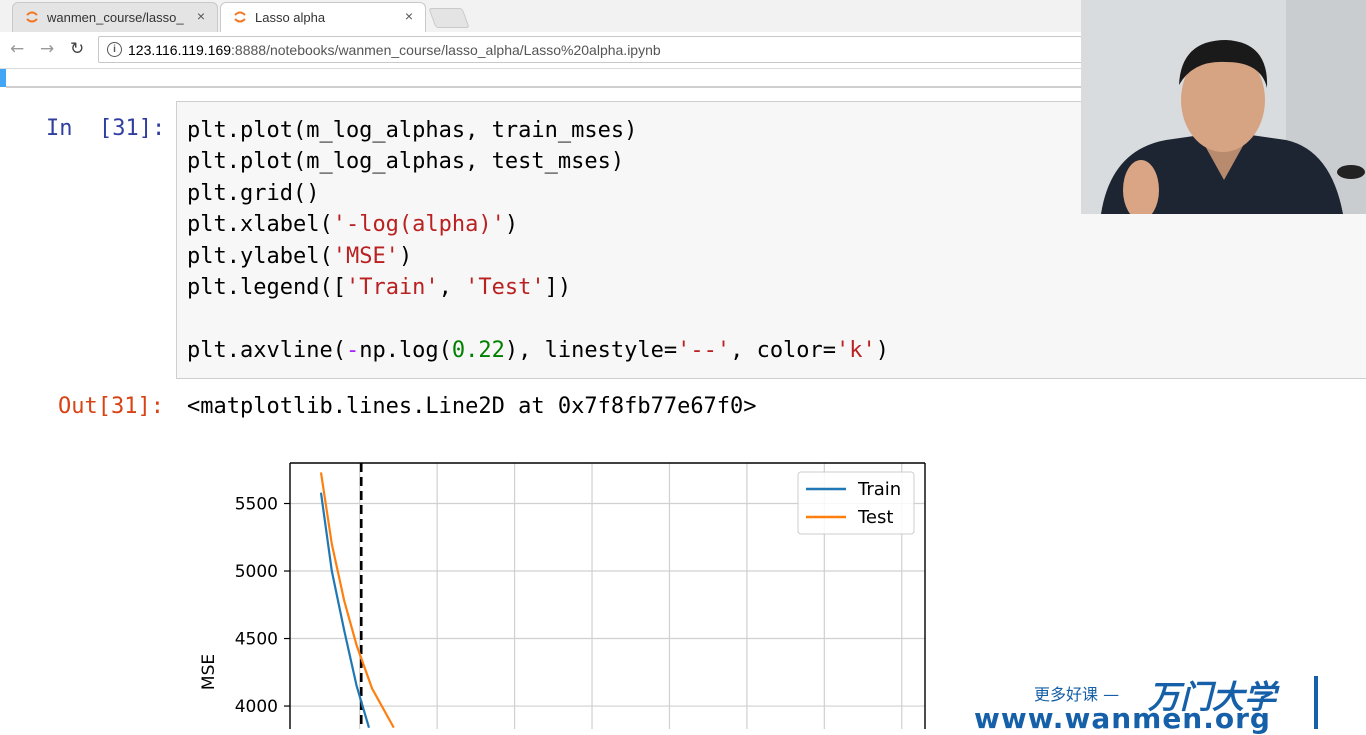 Image resolution: width=1366 pixels, height=735 pixels. I want to click on code-line: plt.legend(['Train', 'Test']), so click(379, 288).